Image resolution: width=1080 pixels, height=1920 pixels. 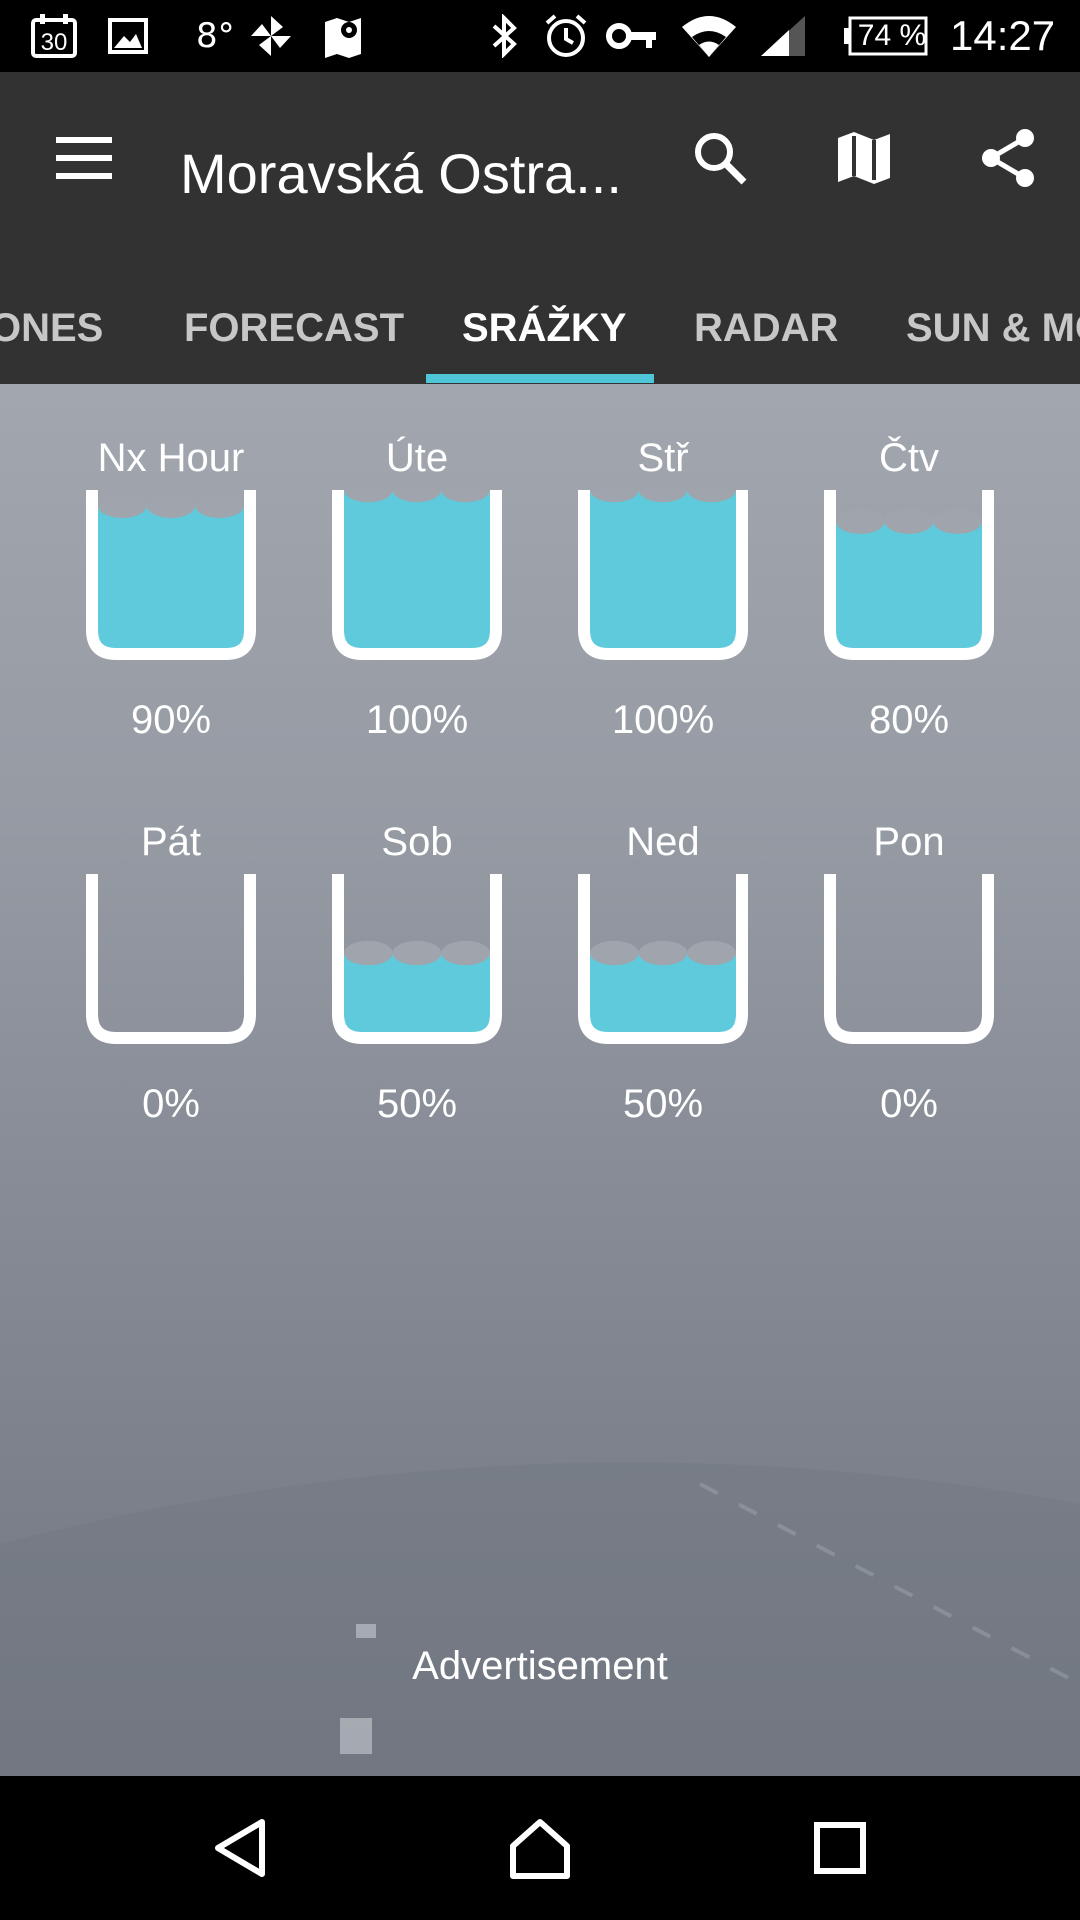 I want to click on precip-item: Čtv 80%, so click(x=909, y=604).